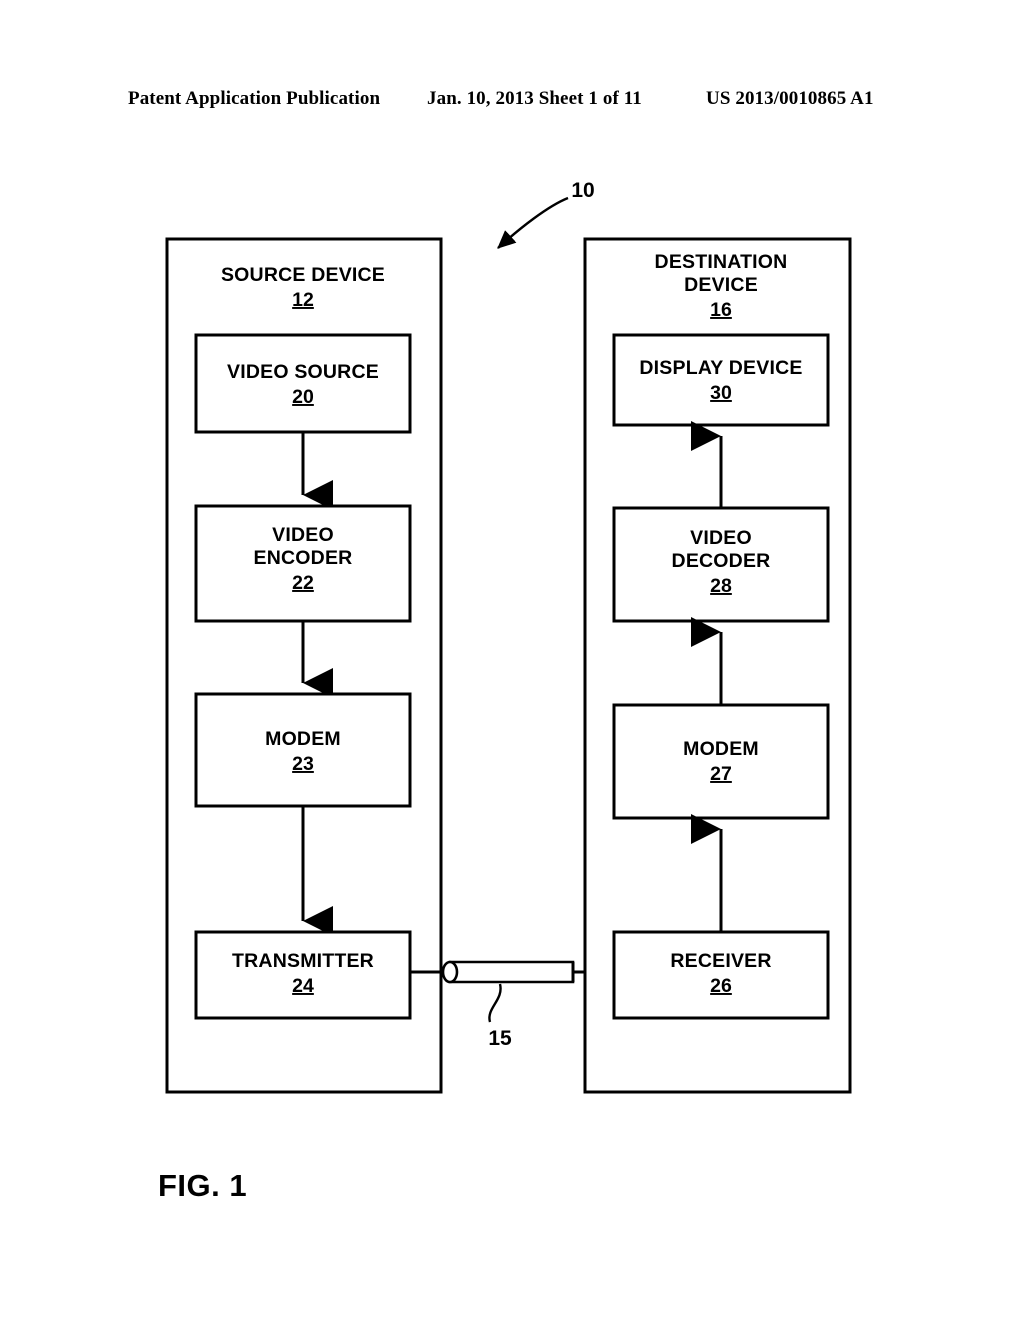  What do you see at coordinates (721, 774) in the screenshot?
I see `destination-modem-ref: 27` at bounding box center [721, 774].